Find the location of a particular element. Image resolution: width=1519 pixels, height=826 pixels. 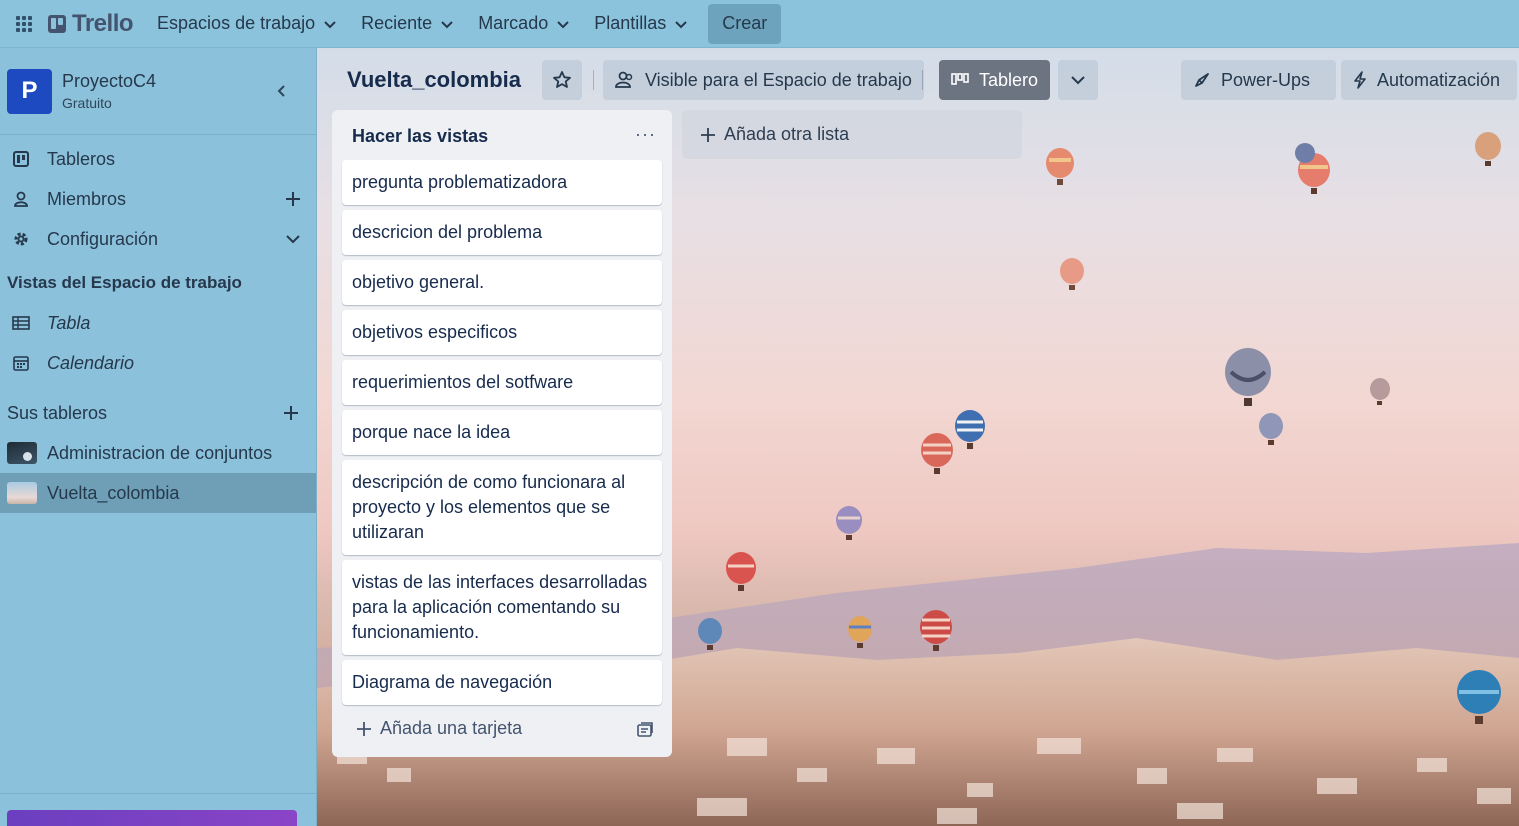

sidebar-board-label: Administracion de conjuntos is located at coordinates (160, 452).